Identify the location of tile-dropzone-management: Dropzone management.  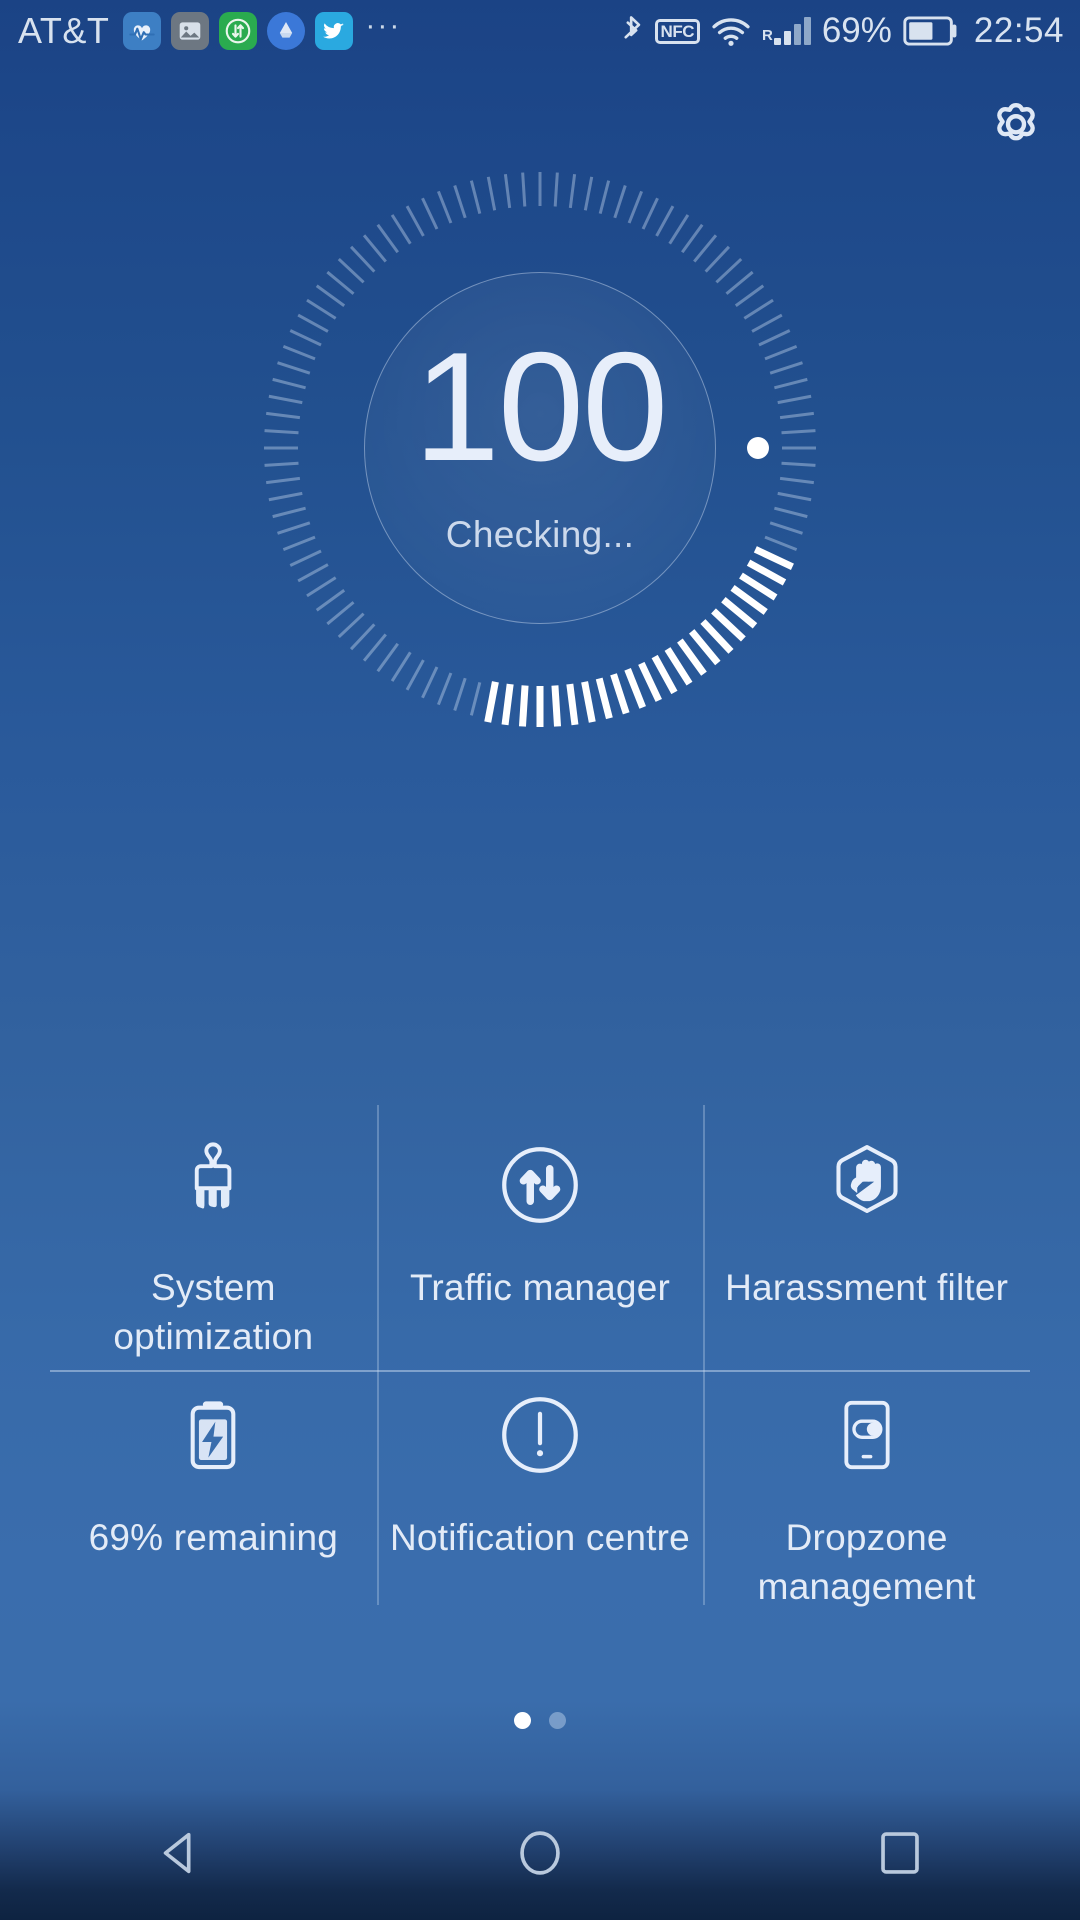
(866, 1480).